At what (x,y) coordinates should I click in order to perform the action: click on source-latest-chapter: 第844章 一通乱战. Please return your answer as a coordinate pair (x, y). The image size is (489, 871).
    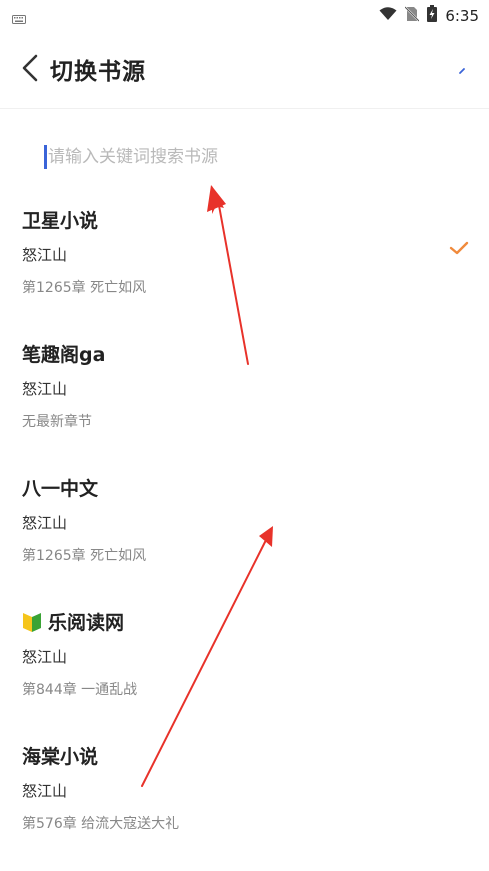
    Looking at the image, I should click on (80, 690).